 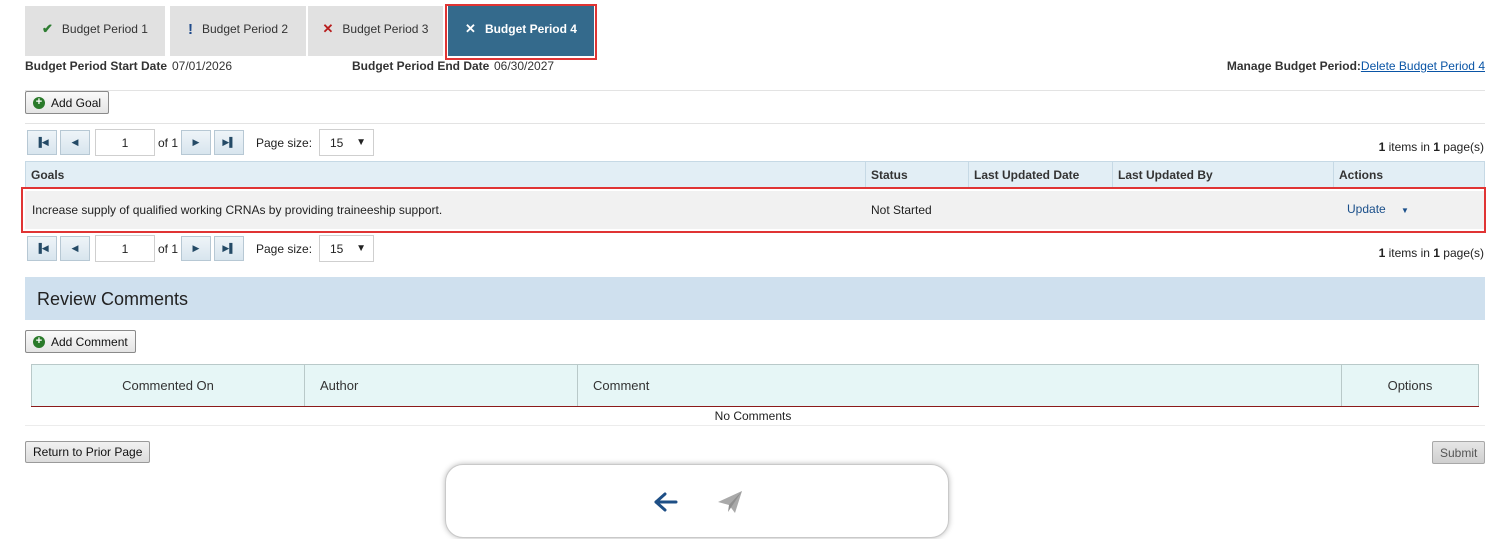 I want to click on add-goal-button: + Add Goal, so click(x=67, y=102).